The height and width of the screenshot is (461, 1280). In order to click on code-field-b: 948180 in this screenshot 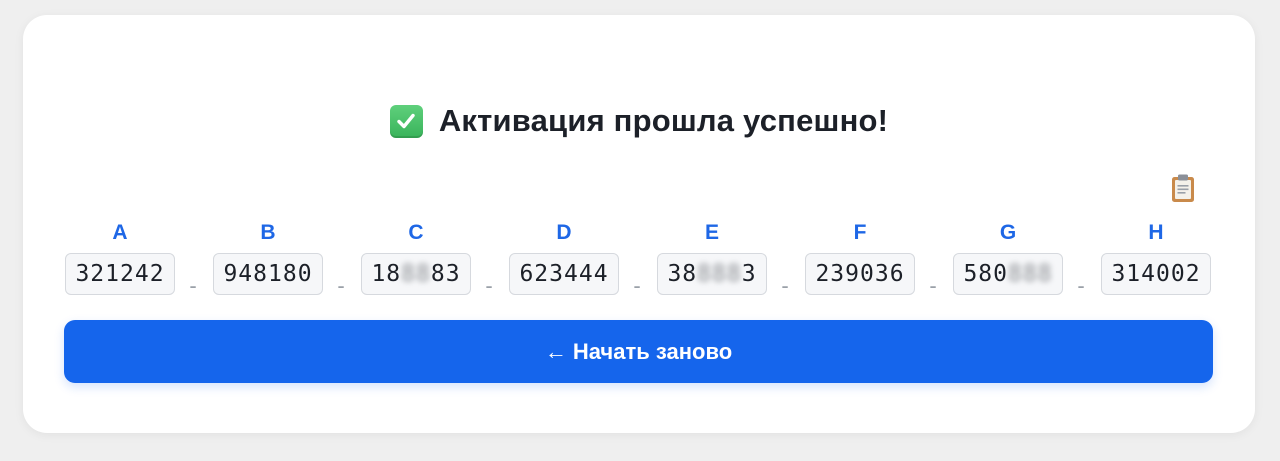, I will do `click(268, 274)`.